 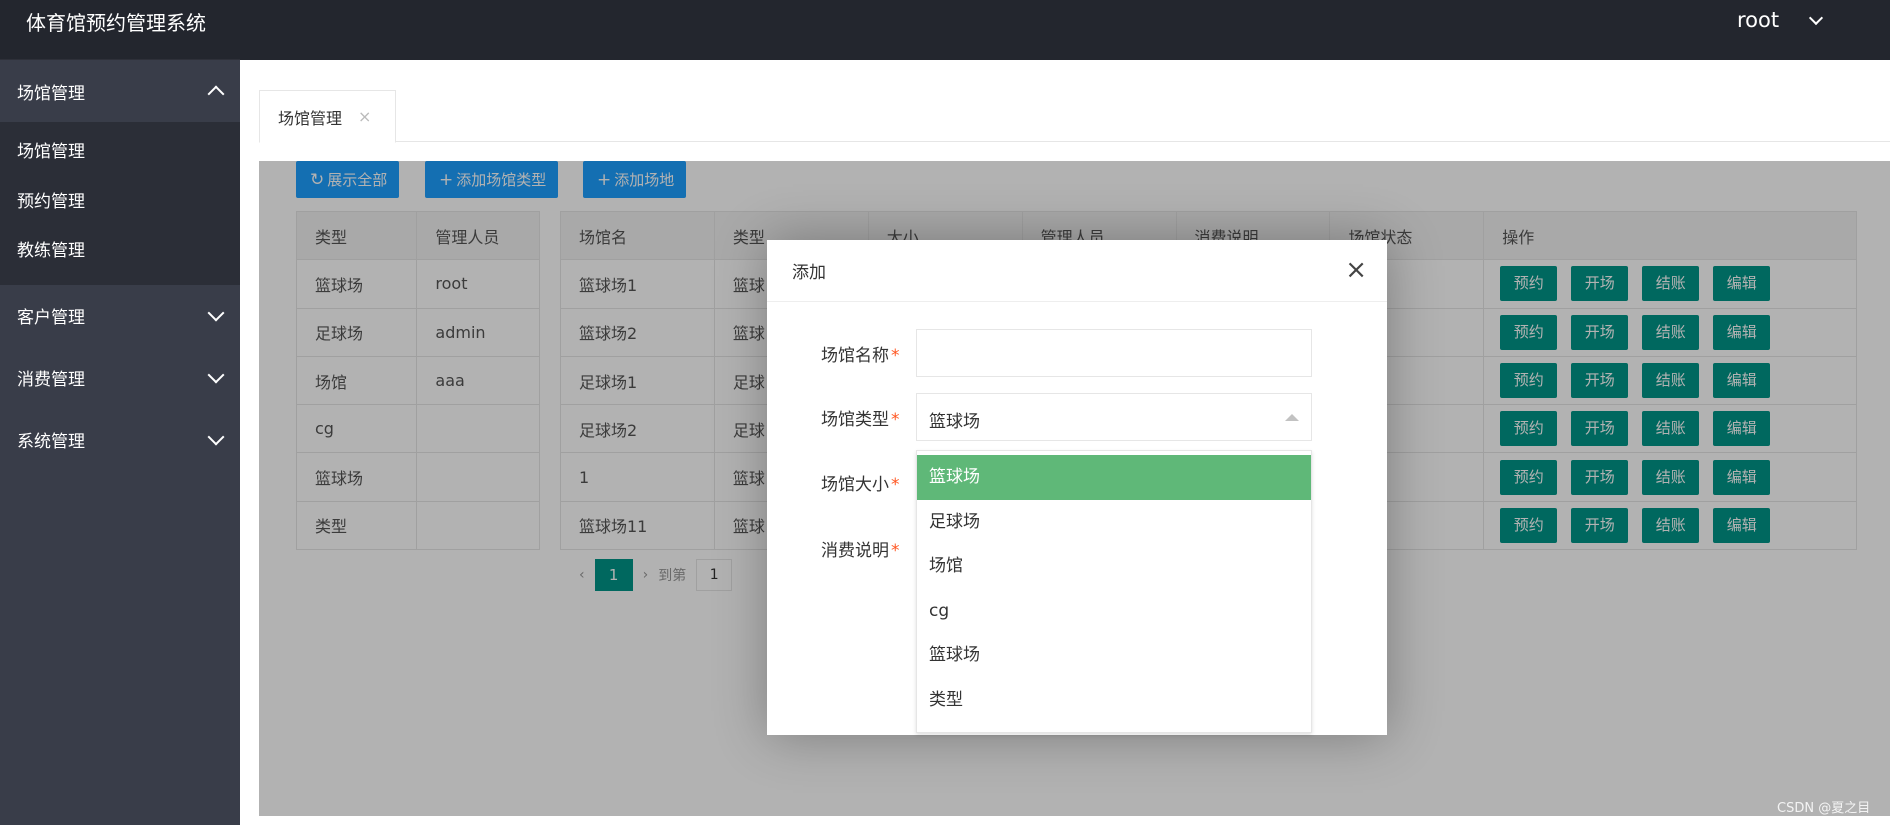 I want to click on sidebar-group-consume: 消费管理, so click(x=120, y=378).